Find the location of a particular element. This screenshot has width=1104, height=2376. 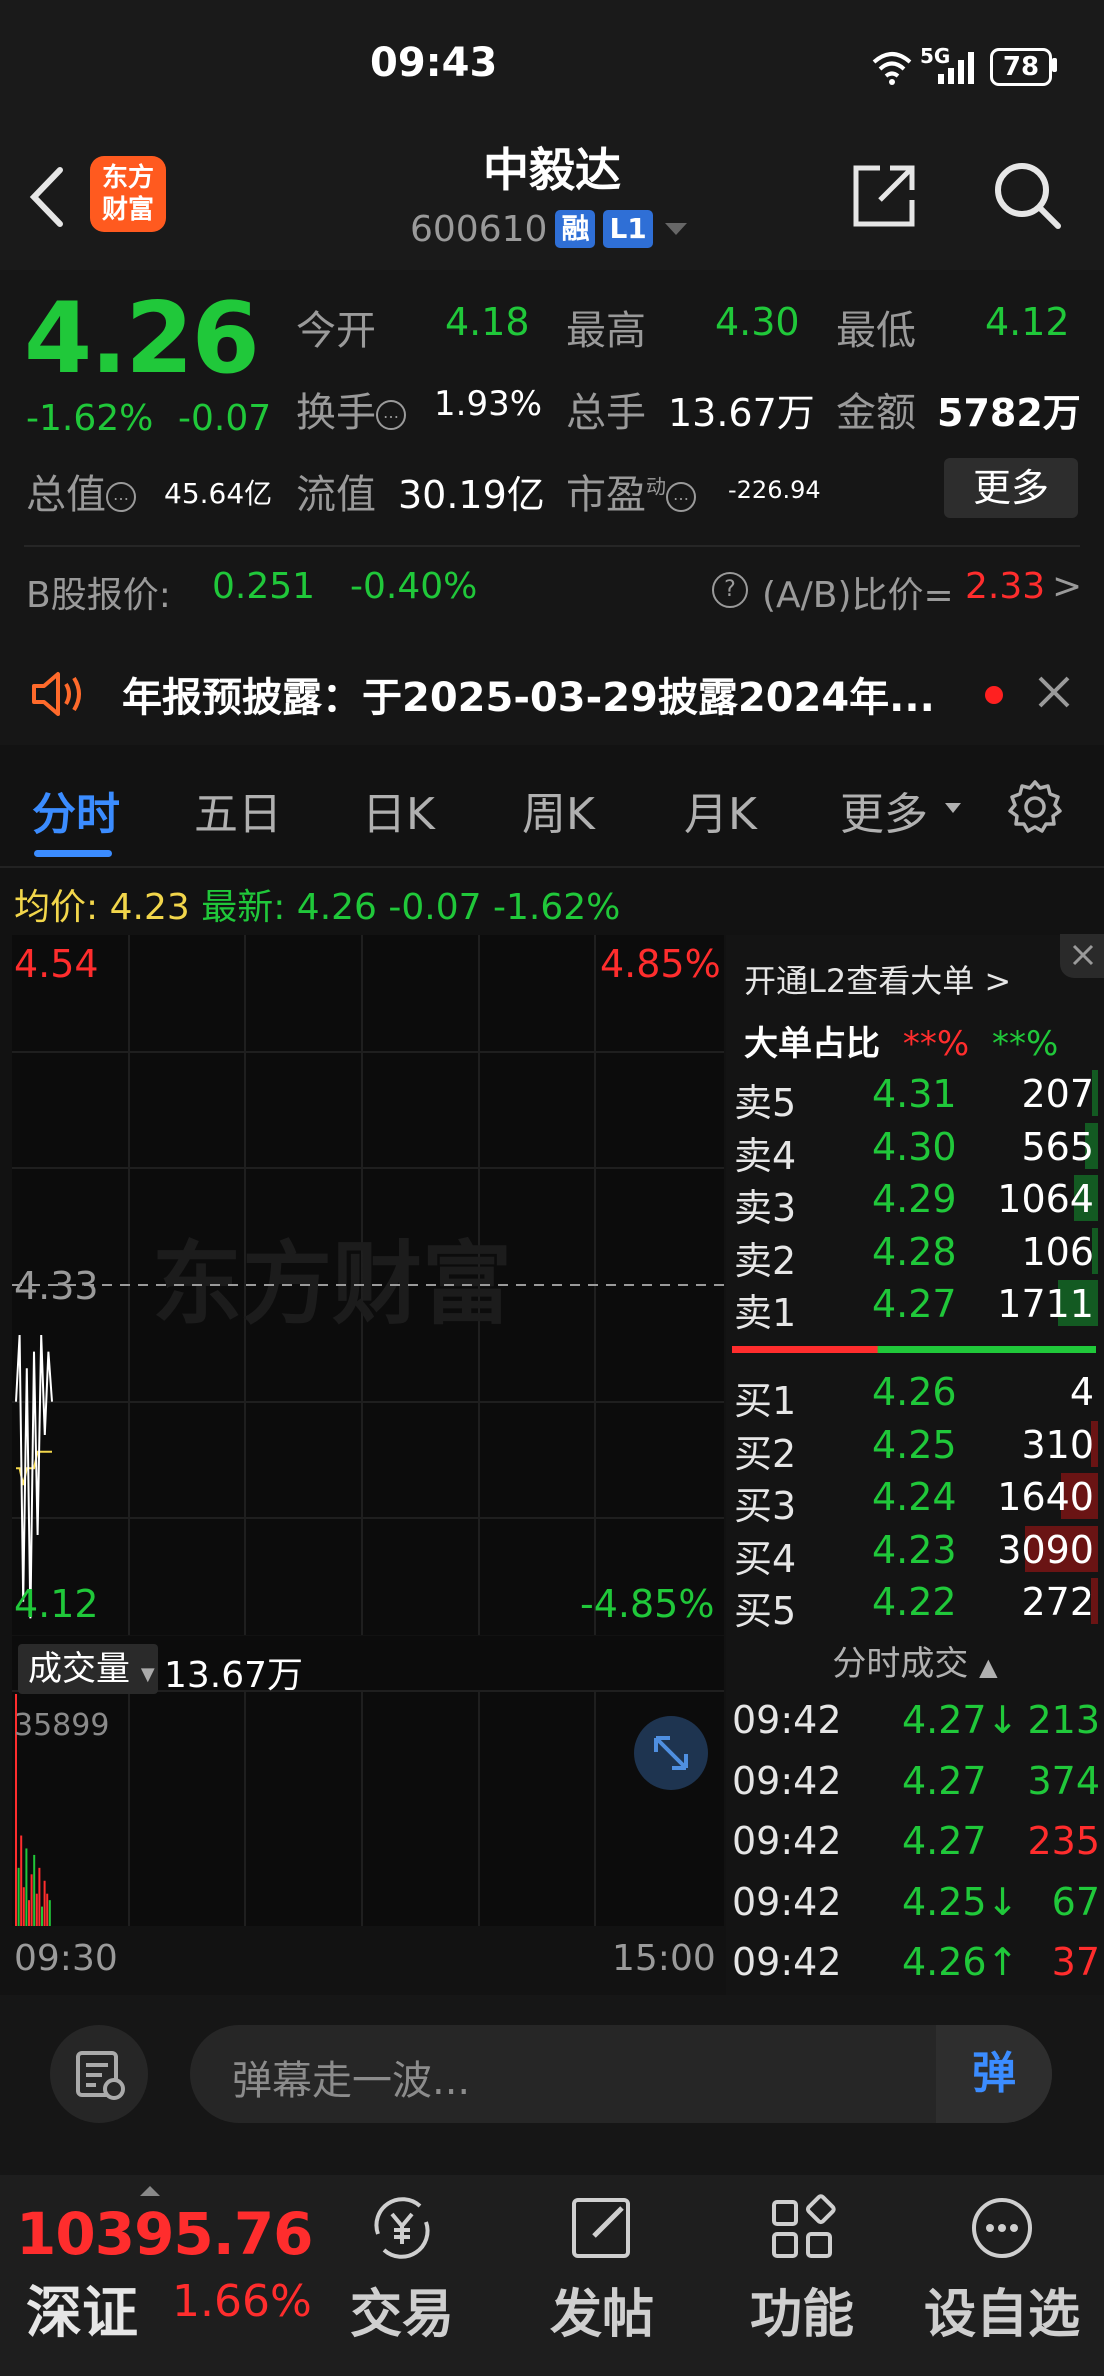

level-price: 4.28 is located at coordinates (914, 1251).